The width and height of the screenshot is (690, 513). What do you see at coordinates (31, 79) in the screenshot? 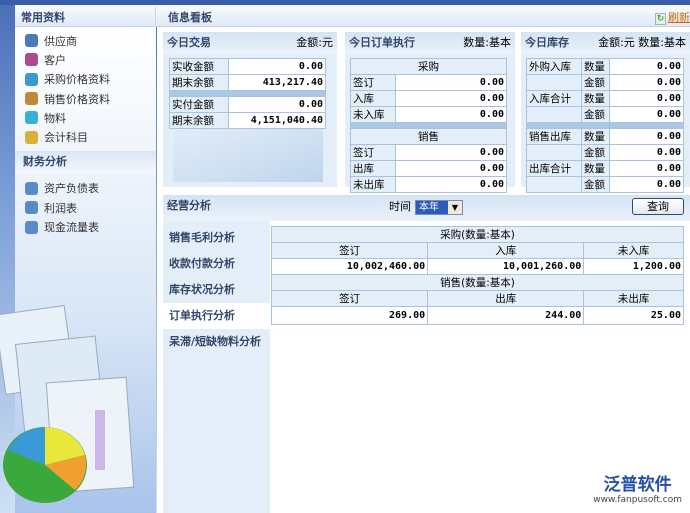
I see `purchase-price-icon` at bounding box center [31, 79].